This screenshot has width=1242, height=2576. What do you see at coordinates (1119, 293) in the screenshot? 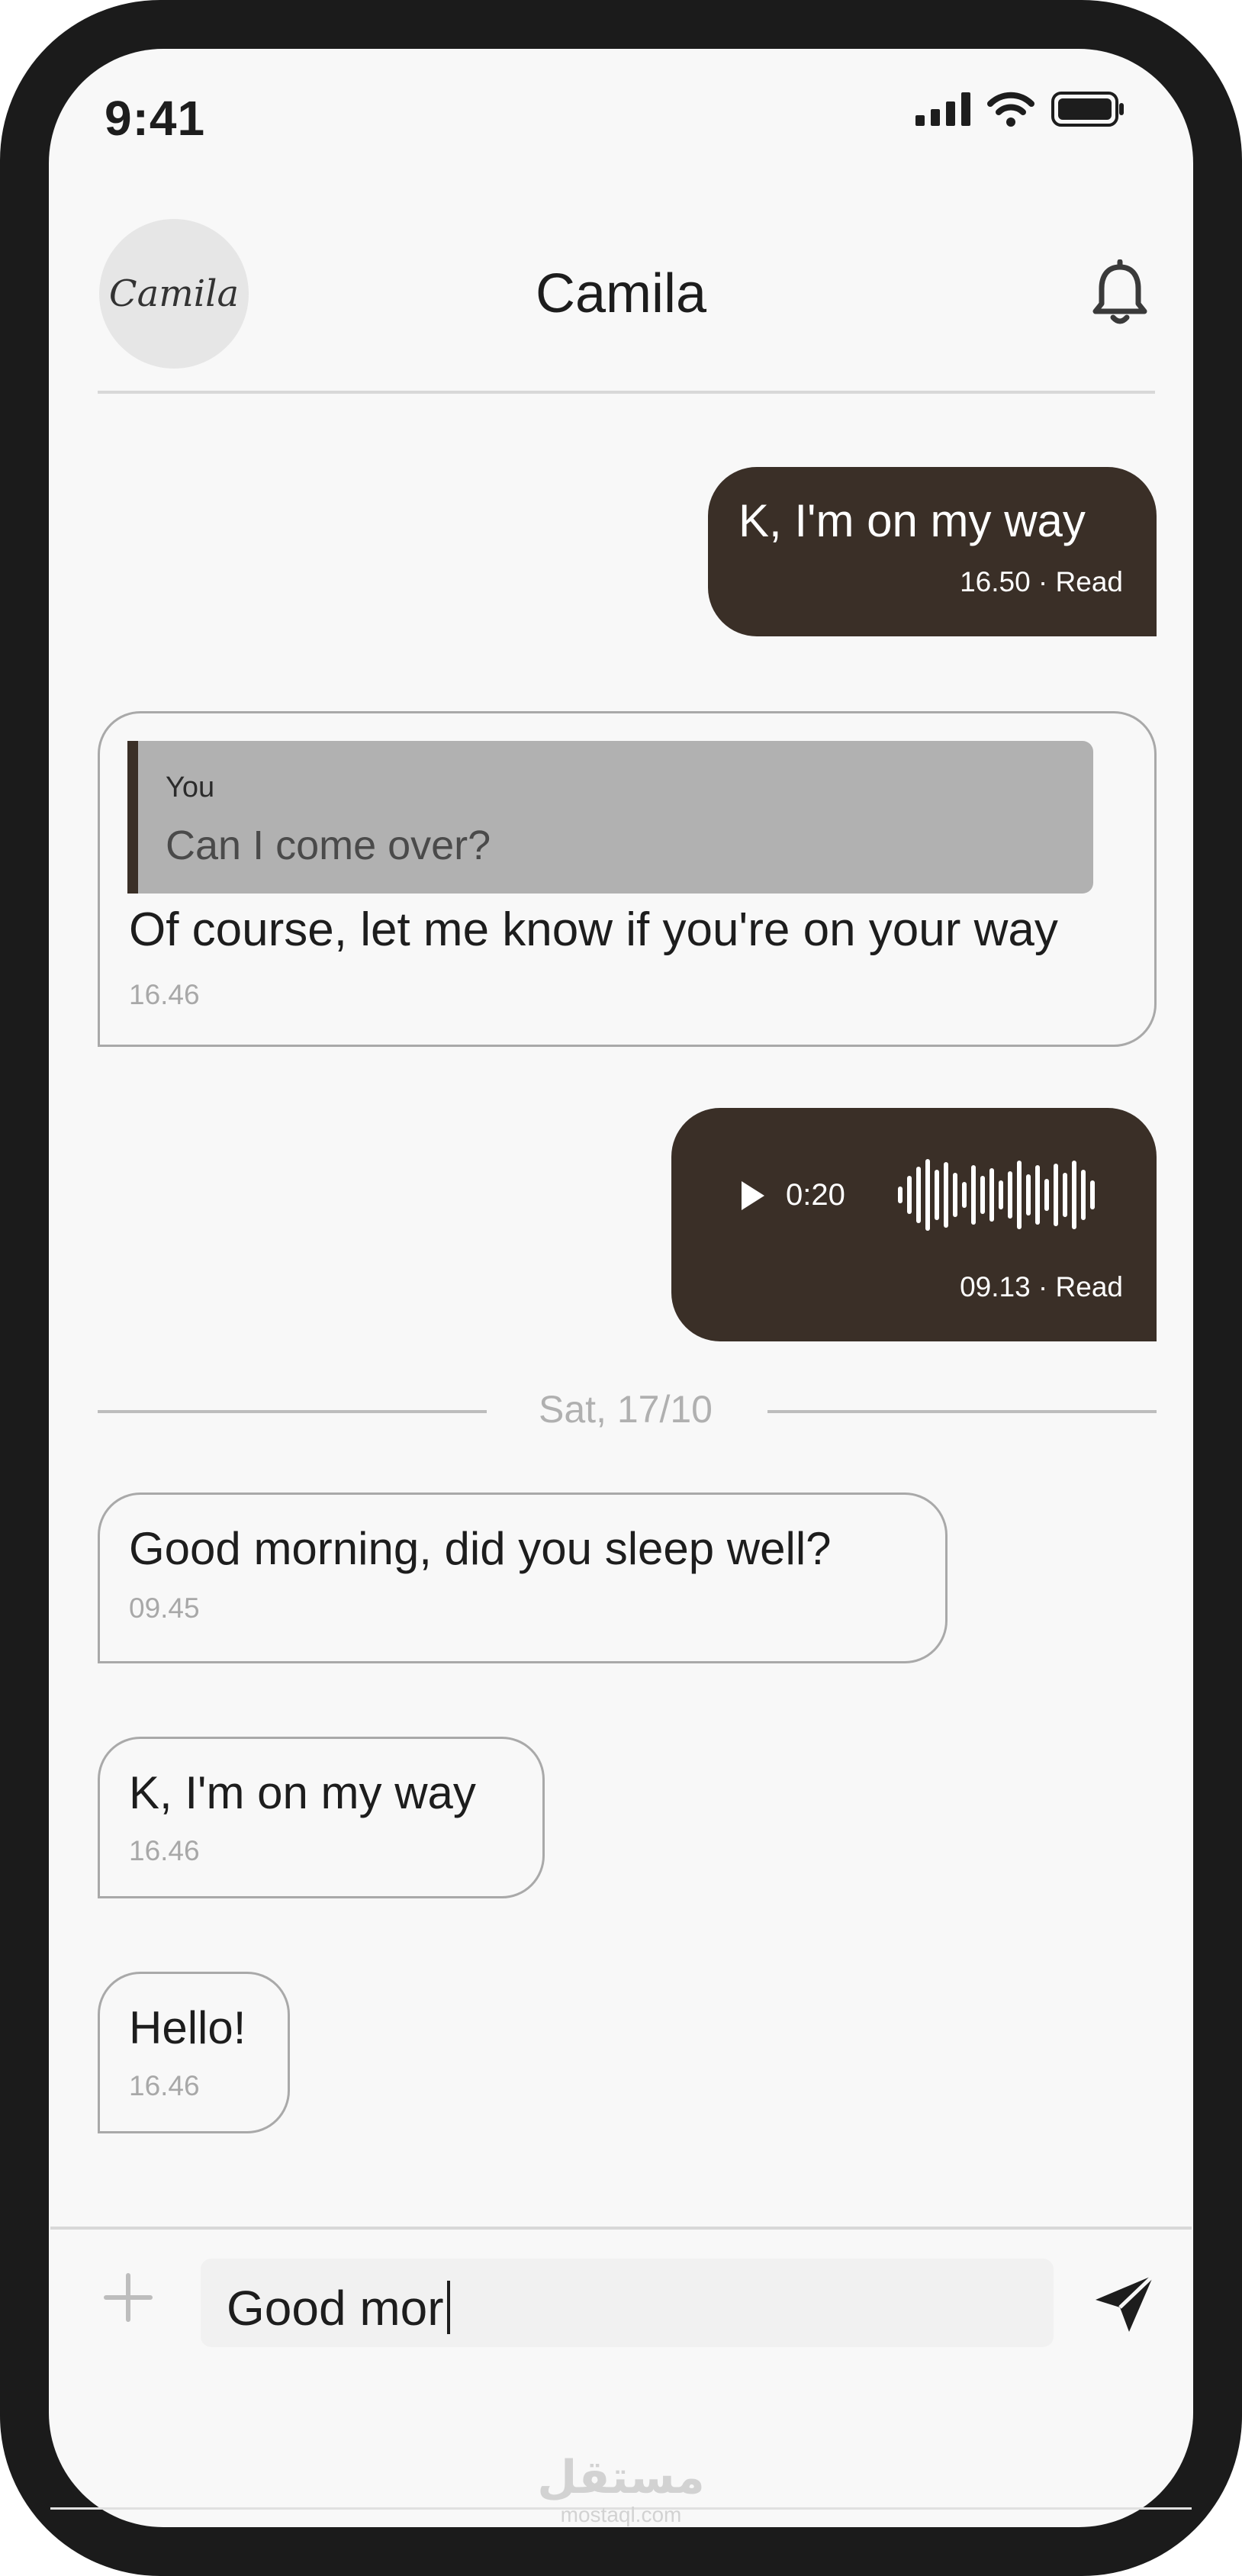
I see `bell-icon` at bounding box center [1119, 293].